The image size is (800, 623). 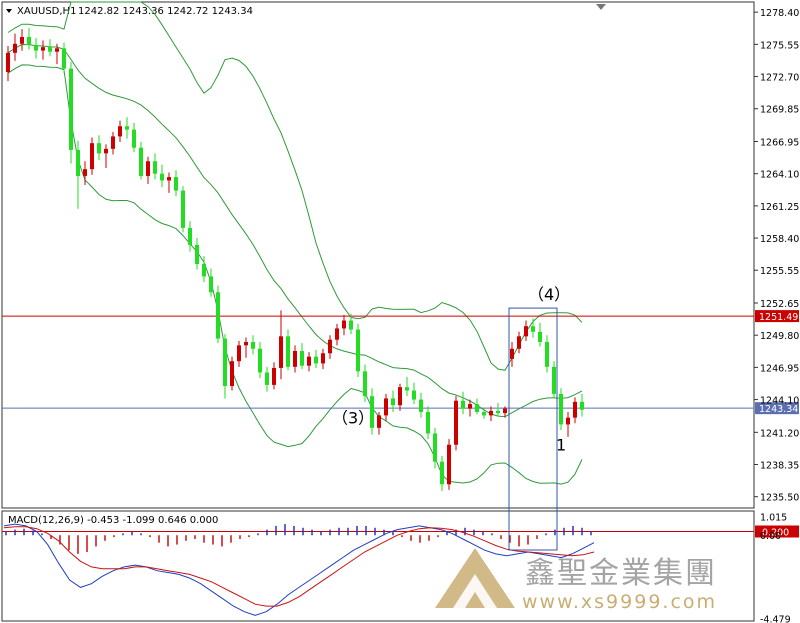 What do you see at coordinates (779, 498) in the screenshot?
I see `price-tick-label: 1235.50` at bounding box center [779, 498].